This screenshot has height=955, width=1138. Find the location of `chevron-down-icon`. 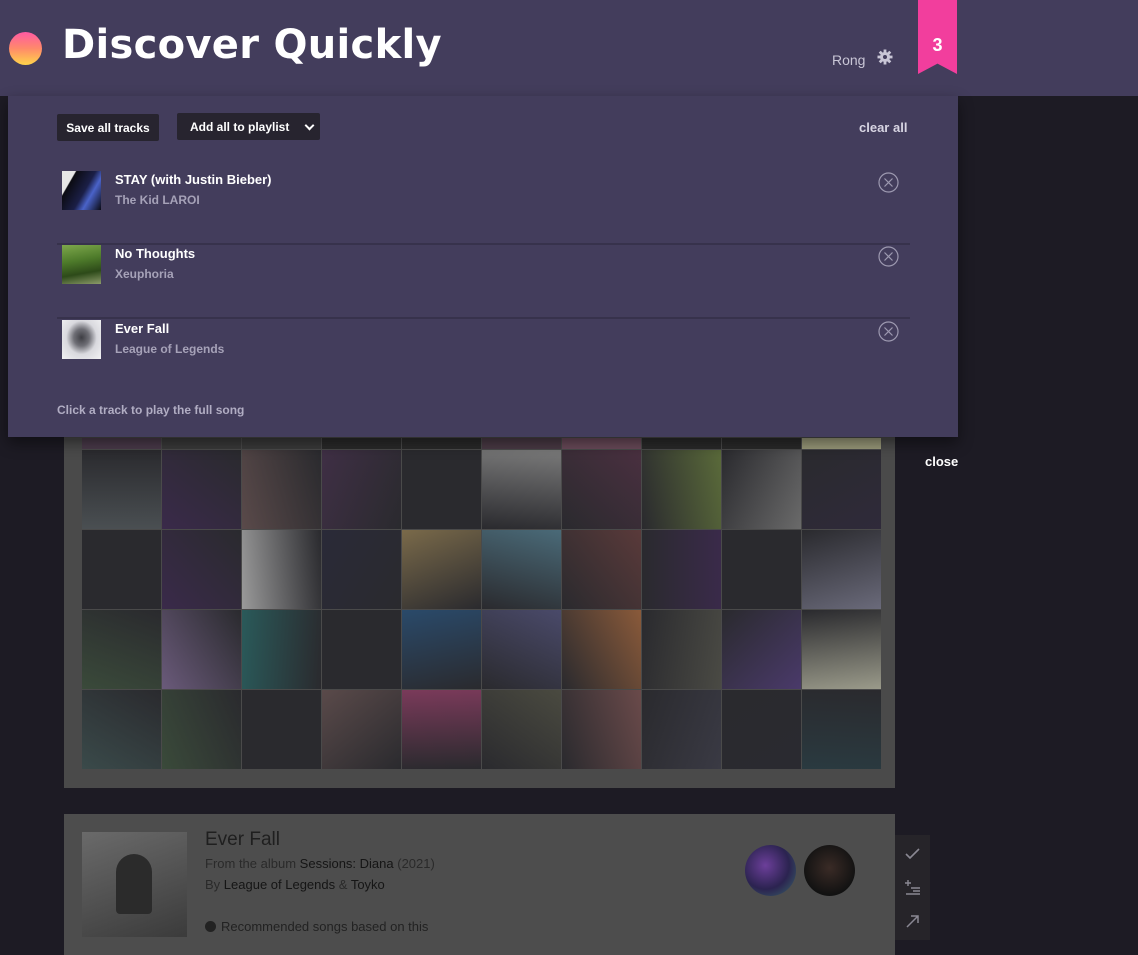

chevron-down-icon is located at coordinates (309, 125).